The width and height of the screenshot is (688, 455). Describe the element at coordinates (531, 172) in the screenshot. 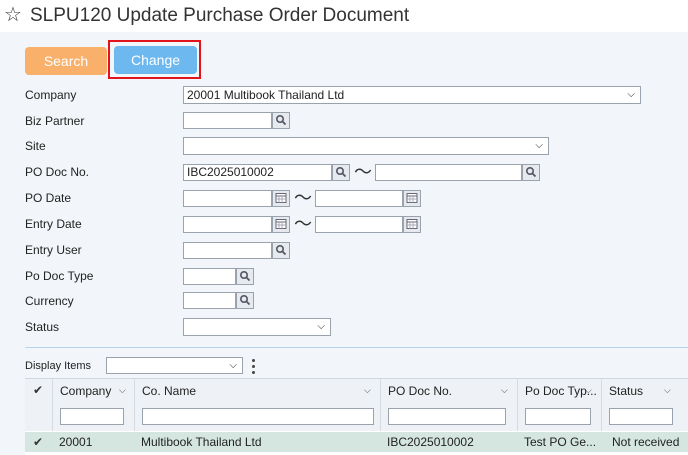

I see `po-doc-no-to-search-icon` at that location.